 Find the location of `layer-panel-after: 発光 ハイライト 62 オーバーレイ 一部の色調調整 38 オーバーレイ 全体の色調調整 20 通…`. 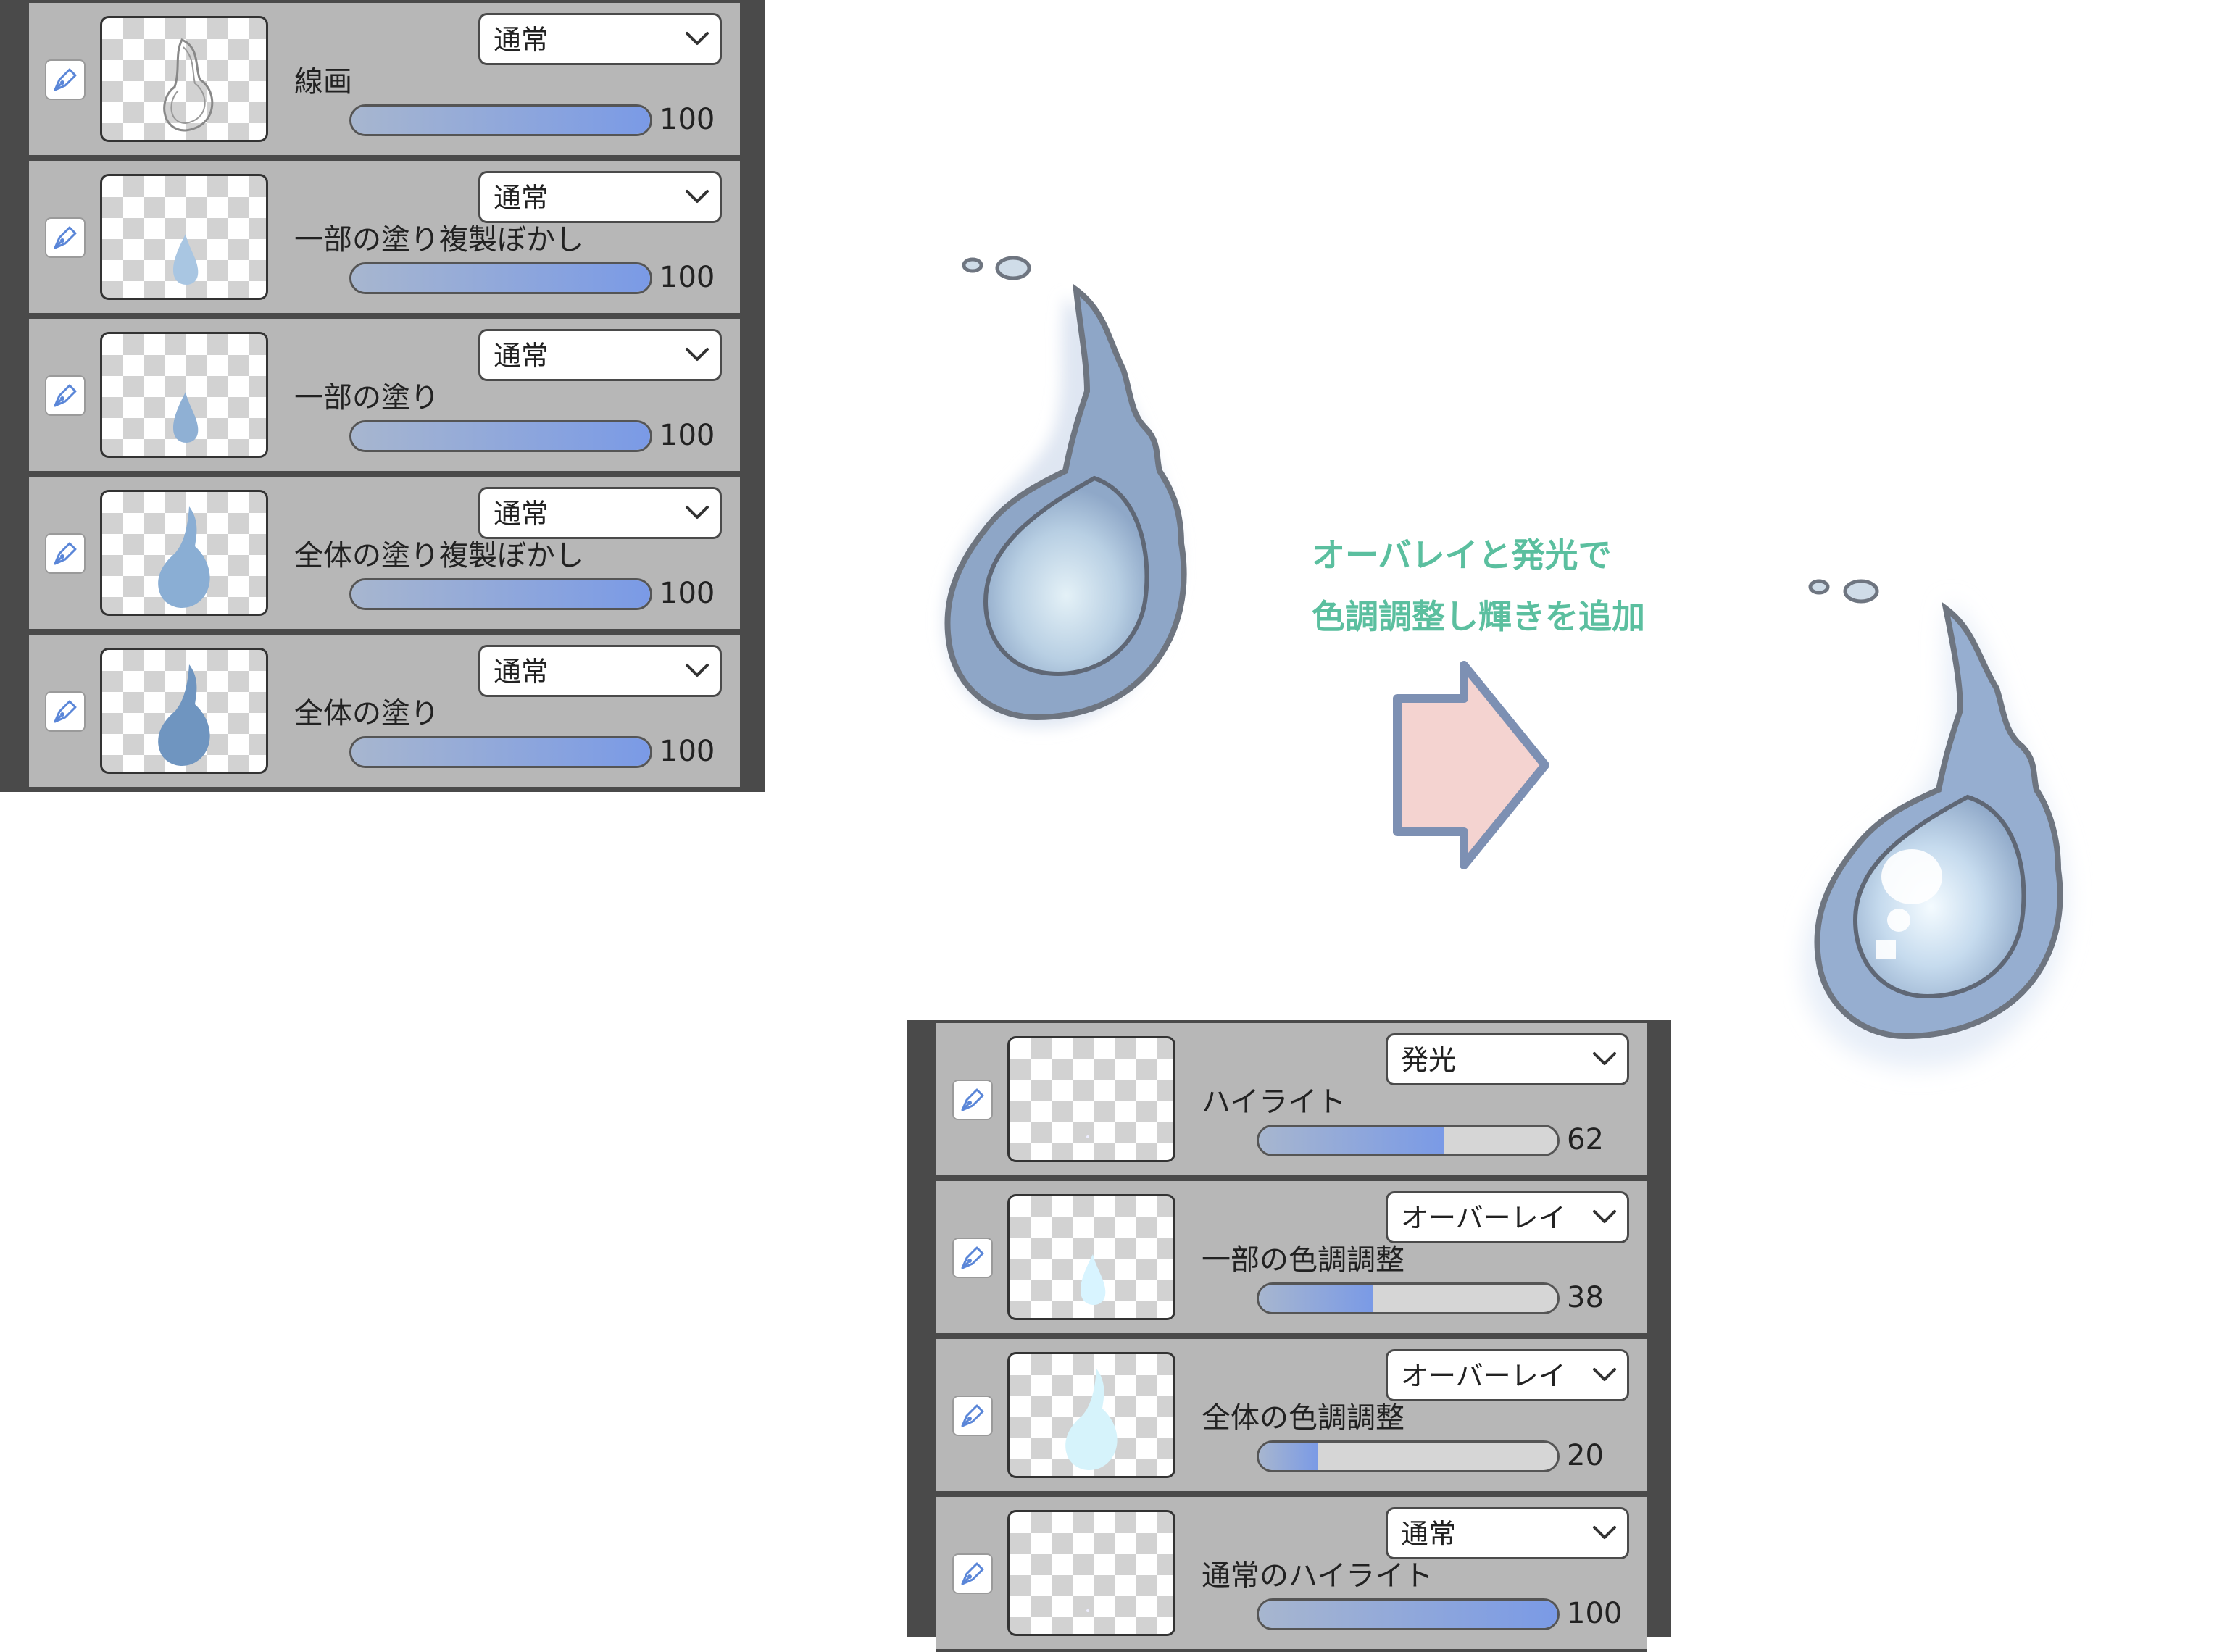

layer-panel-after: 発光 ハイライト 62 オーバーレイ 一部の色調調整 38 オーバーレイ 全体の色調調整 20 通… is located at coordinates (1289, 1336).